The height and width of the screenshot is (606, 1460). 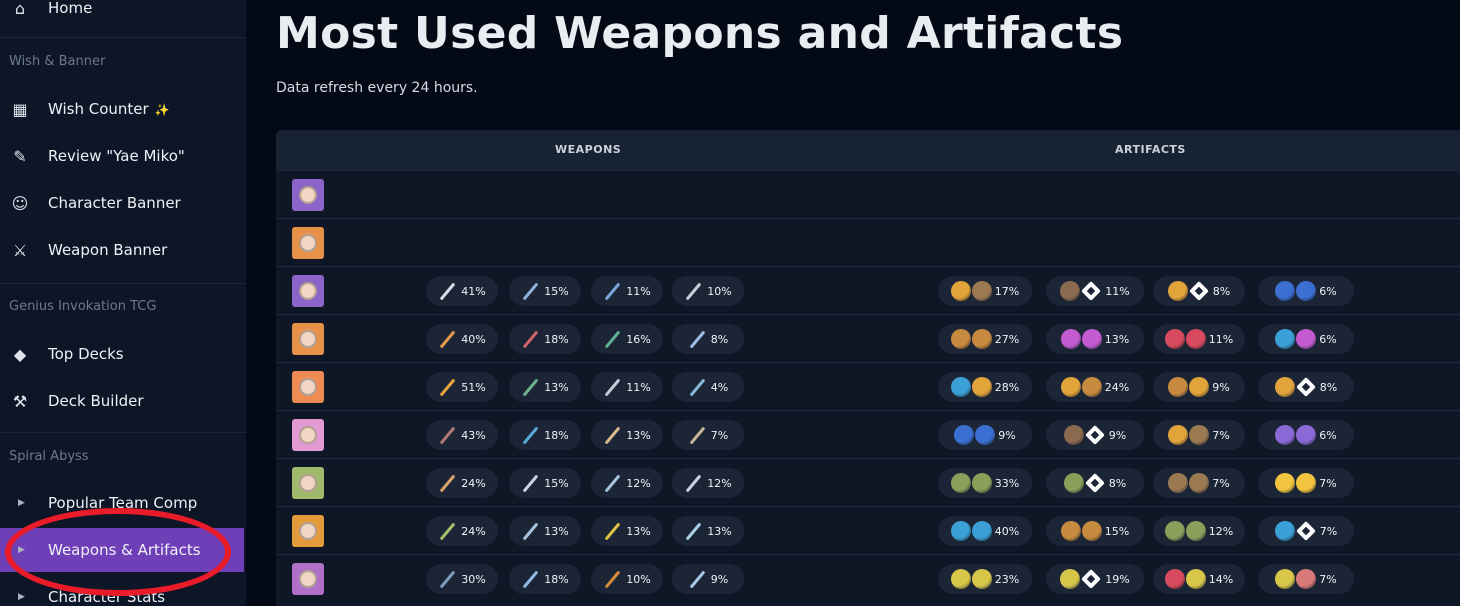 What do you see at coordinates (123, 203) in the screenshot?
I see `nav-character-banner: ☺ Character Banner` at bounding box center [123, 203].